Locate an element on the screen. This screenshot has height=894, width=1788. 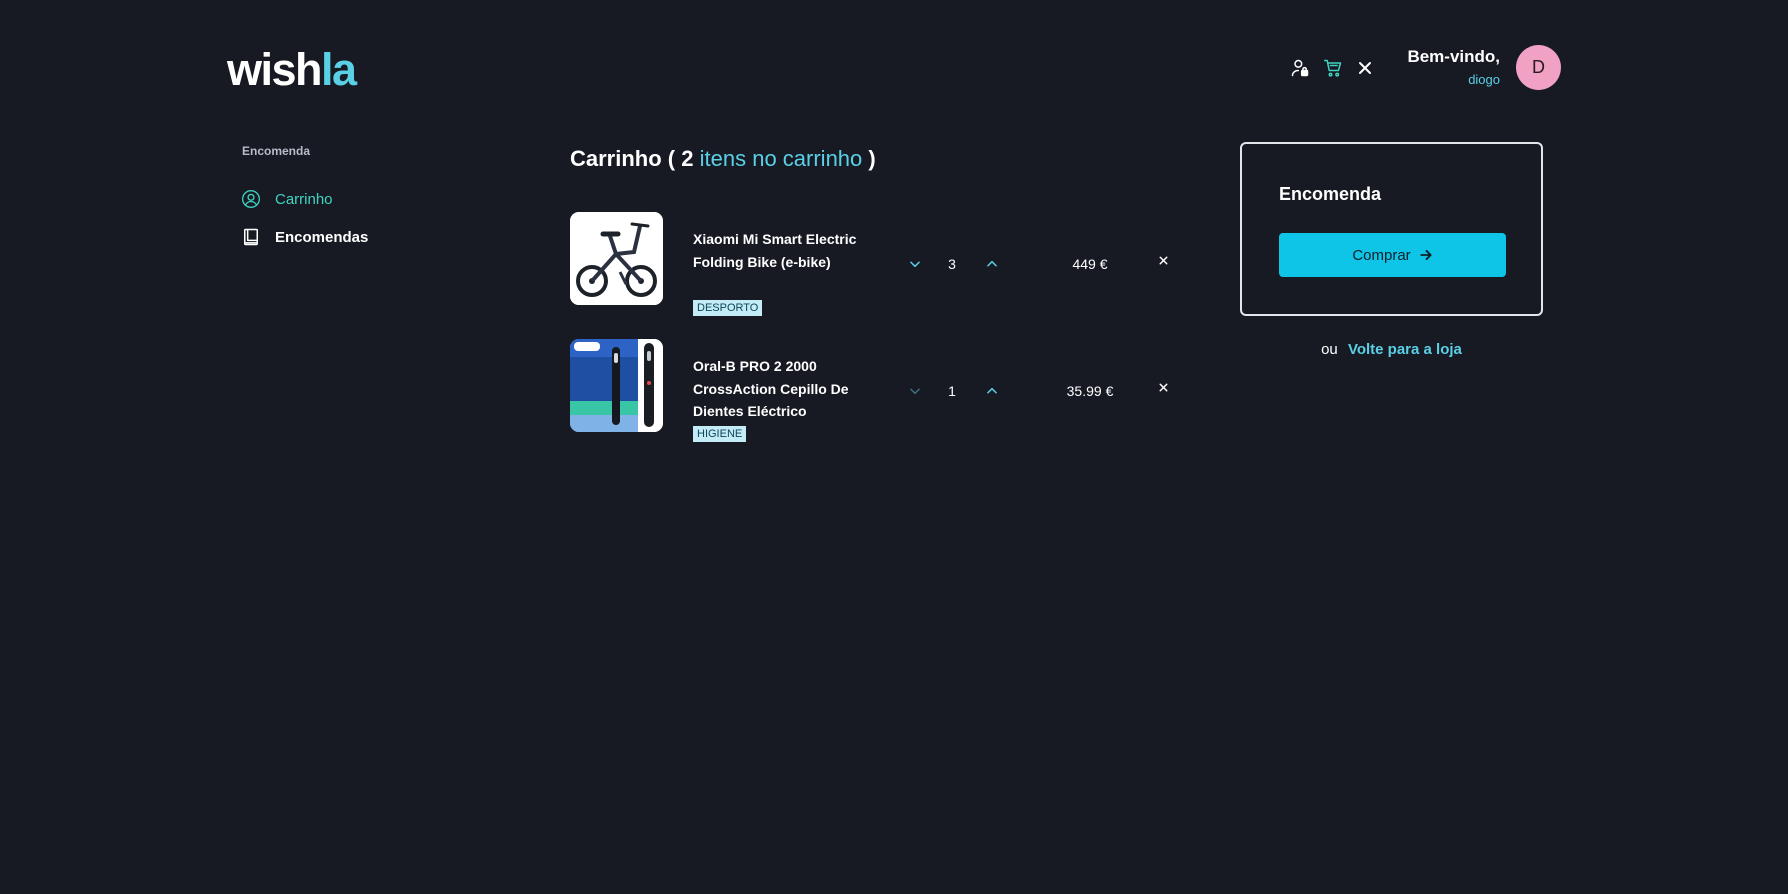
user-circle-icon is located at coordinates (251, 199).